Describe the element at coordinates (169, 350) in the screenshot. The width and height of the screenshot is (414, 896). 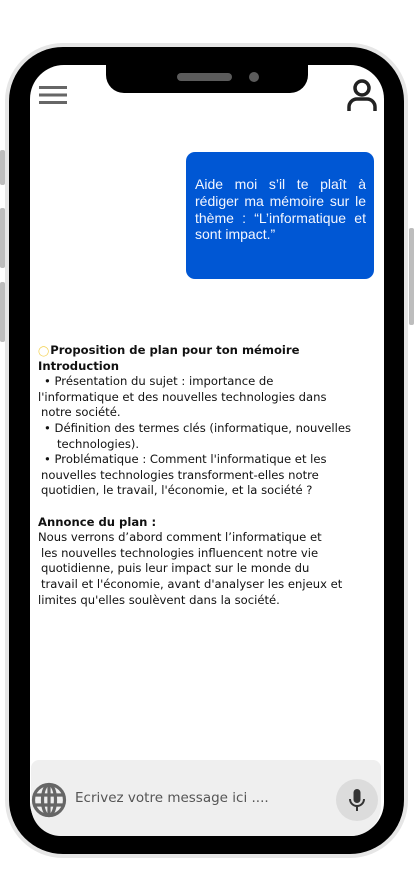
I see `response-title: ◯Proposition de plan pour ton mémoire` at that location.